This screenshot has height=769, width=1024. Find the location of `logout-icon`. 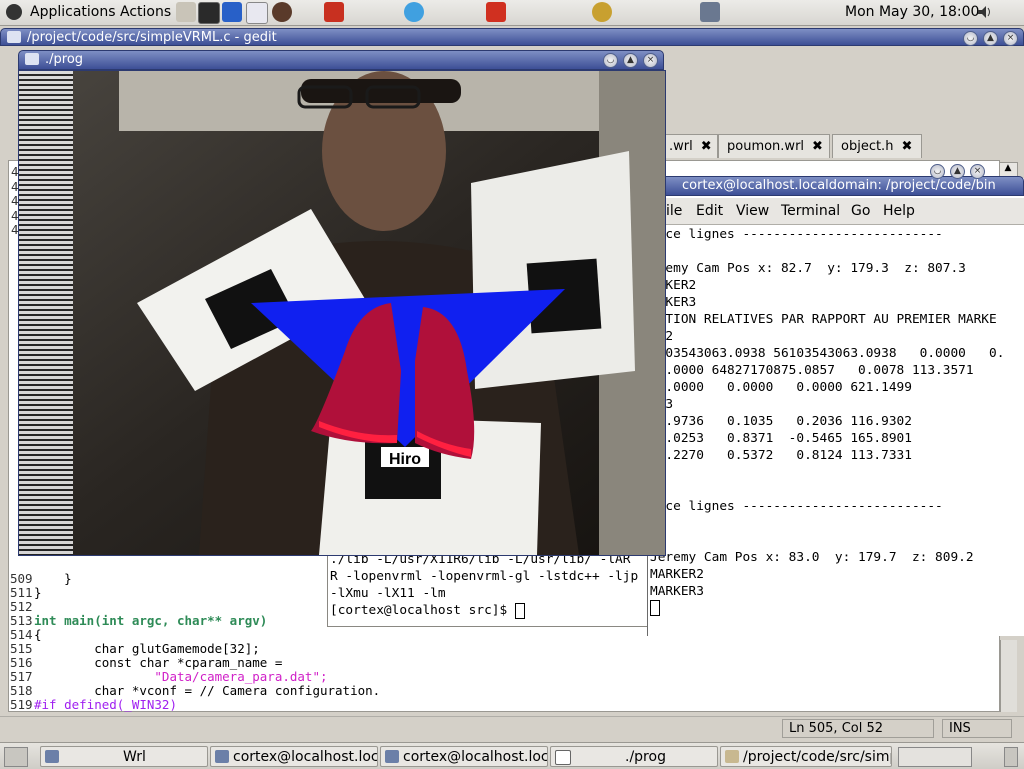

logout-icon is located at coordinates (334, 12).